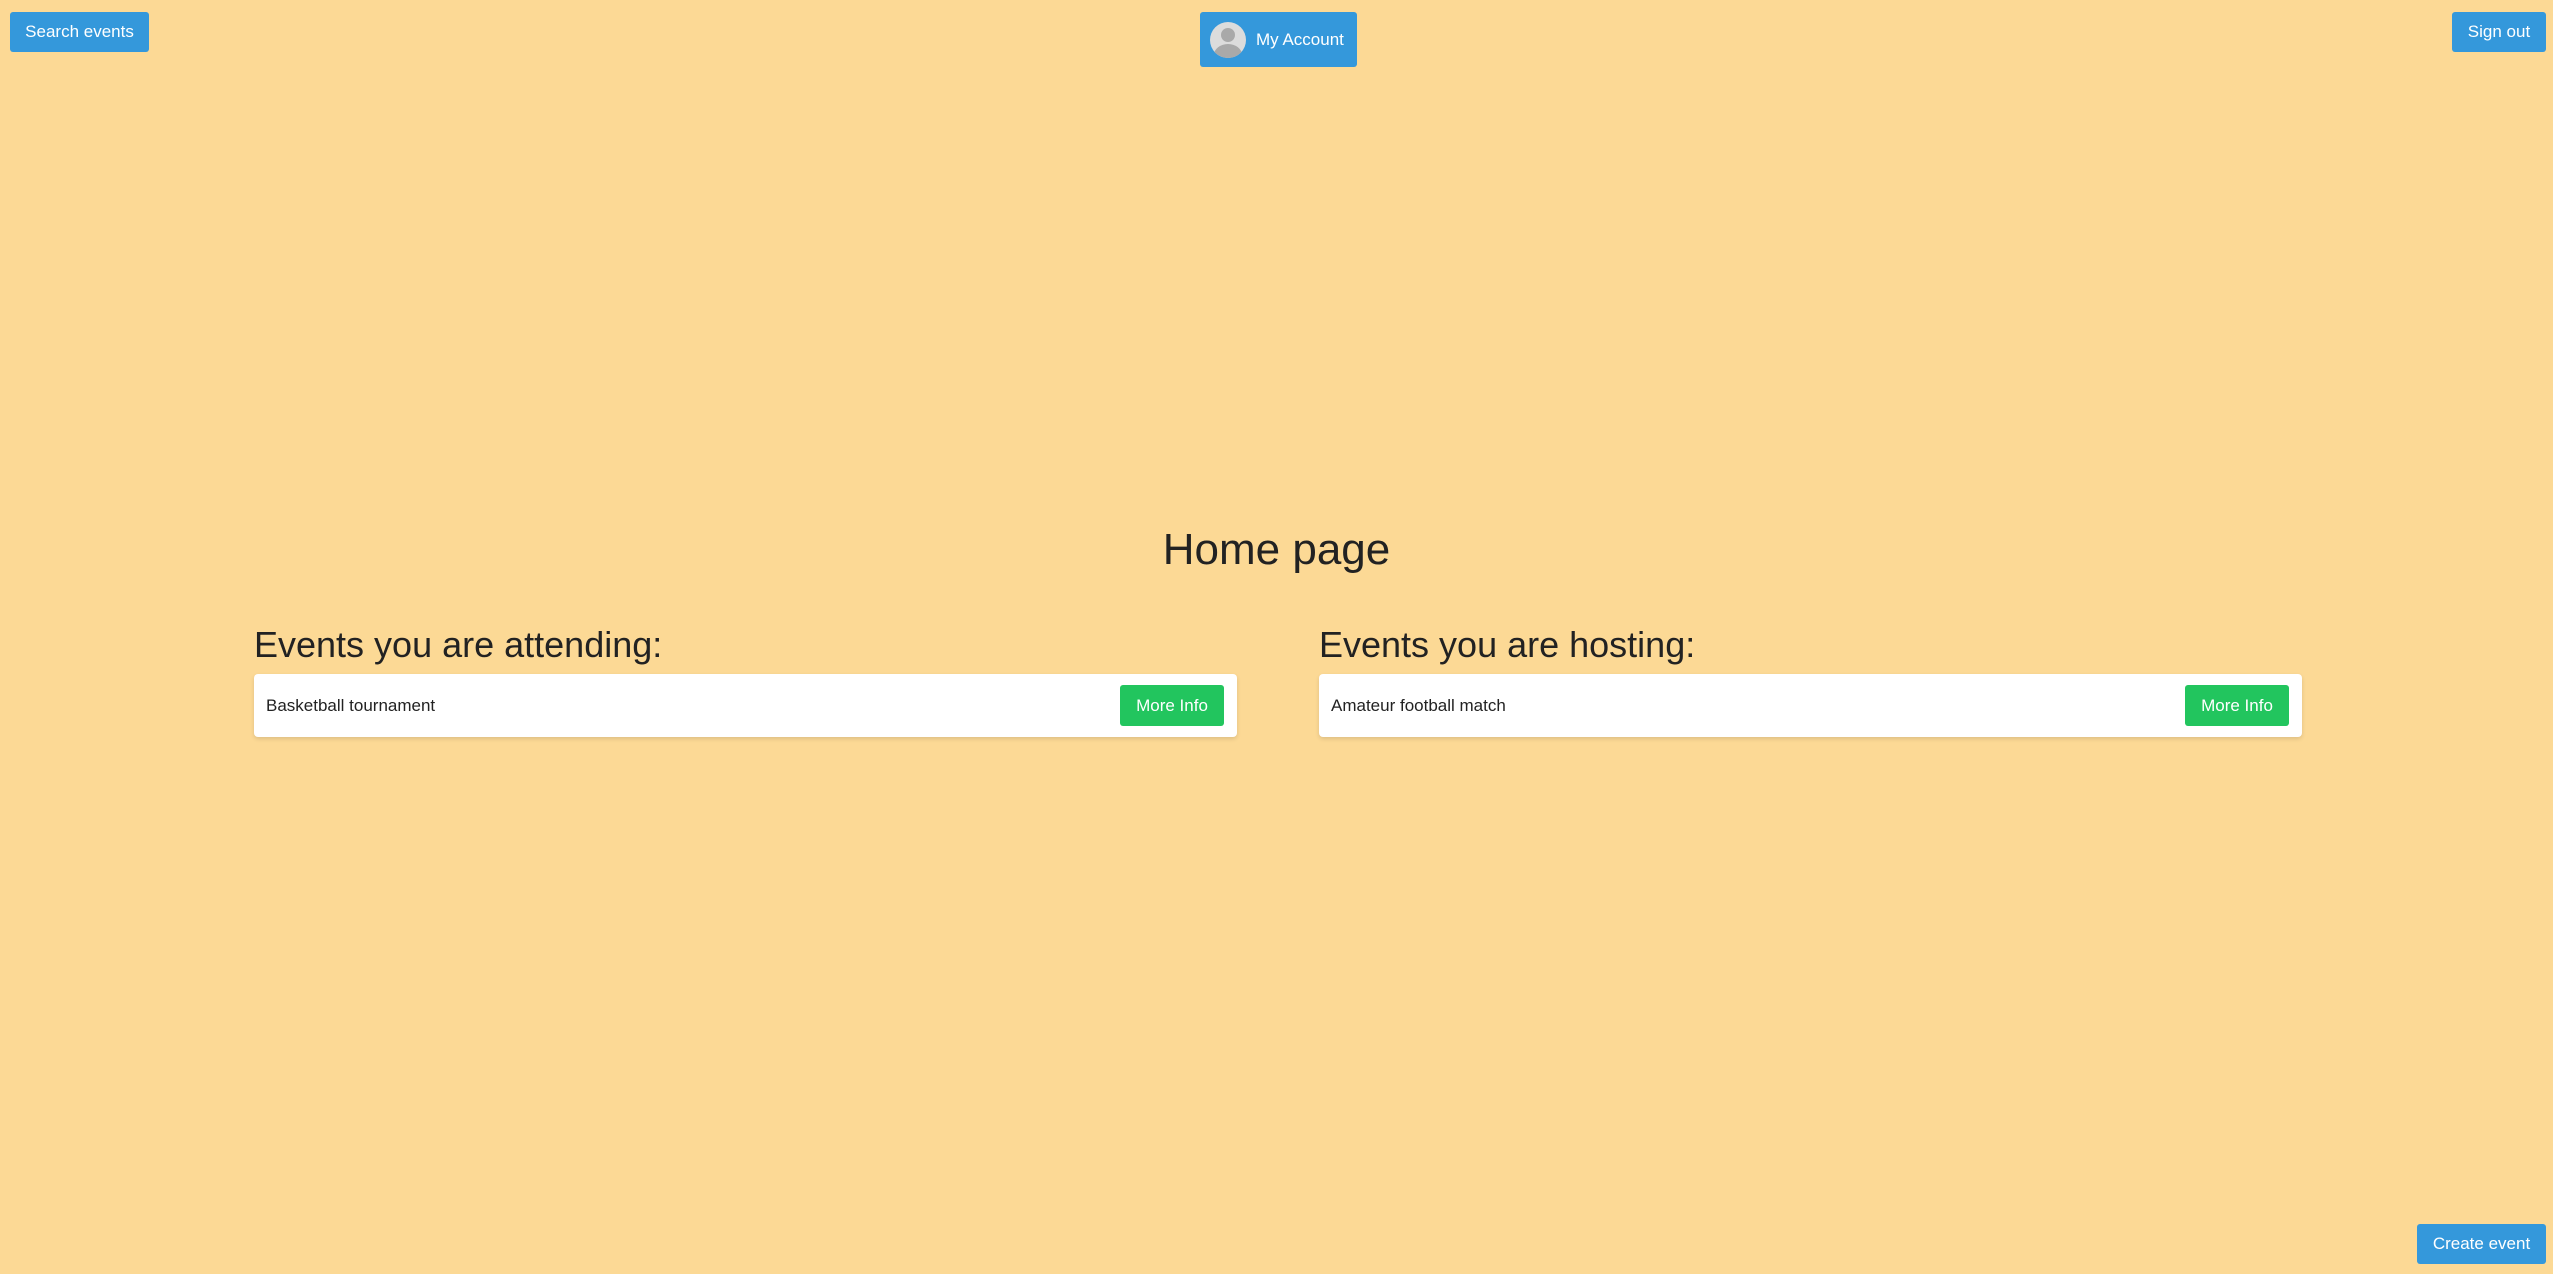 The image size is (2553, 1274). Describe the element at coordinates (1300, 39) in the screenshot. I see `my-account-label: My Account` at that location.